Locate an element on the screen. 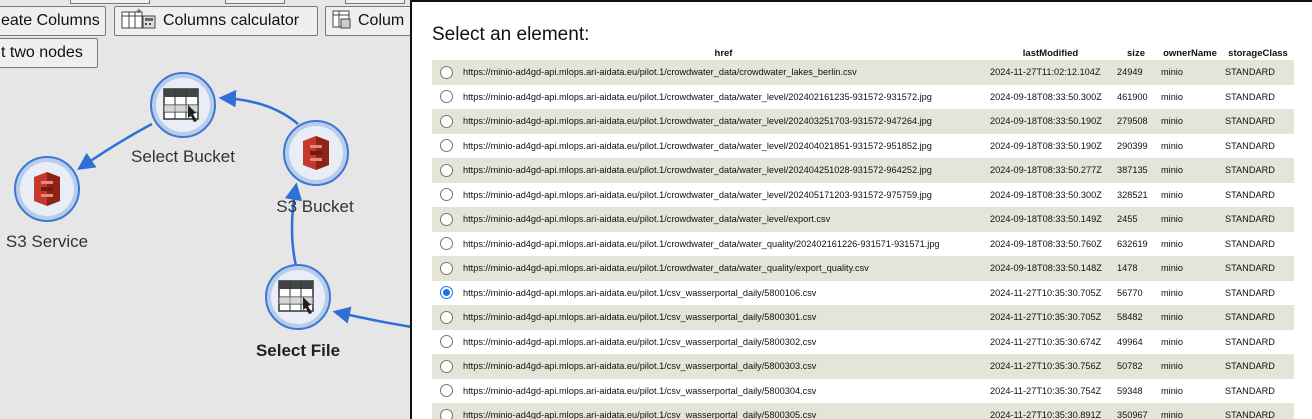 This screenshot has width=1312, height=419. header-href: href is located at coordinates (723, 53).